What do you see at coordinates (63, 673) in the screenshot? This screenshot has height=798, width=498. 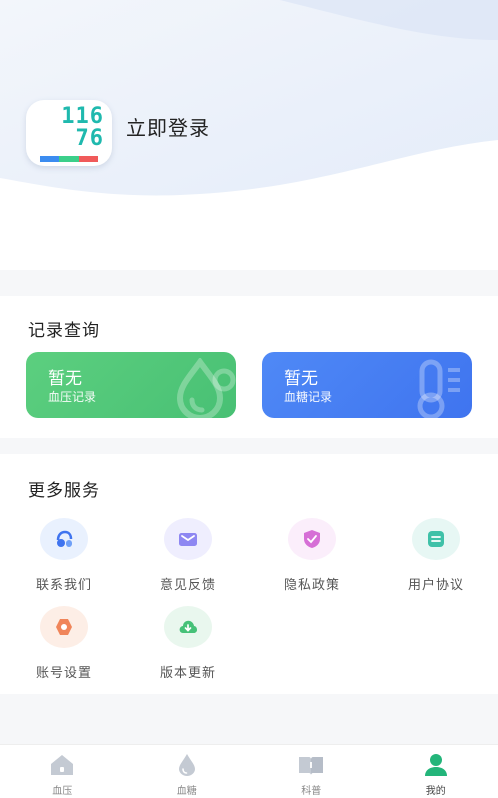 I see `account-settings-label: 账号设置` at bounding box center [63, 673].